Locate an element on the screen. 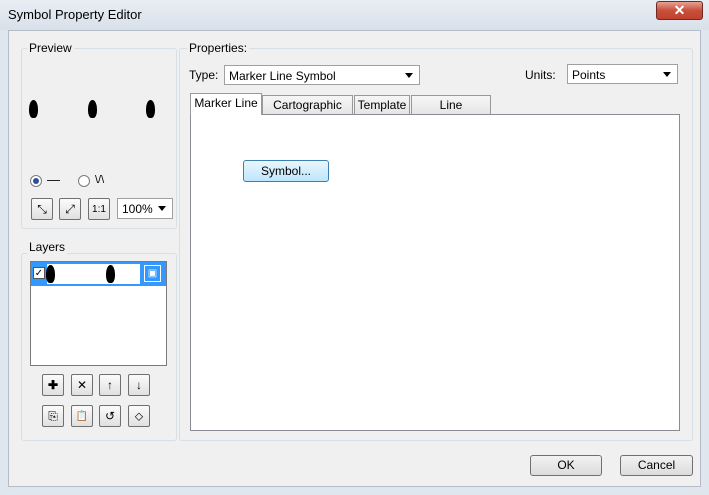  layers-label: Layers is located at coordinates (47, 247).